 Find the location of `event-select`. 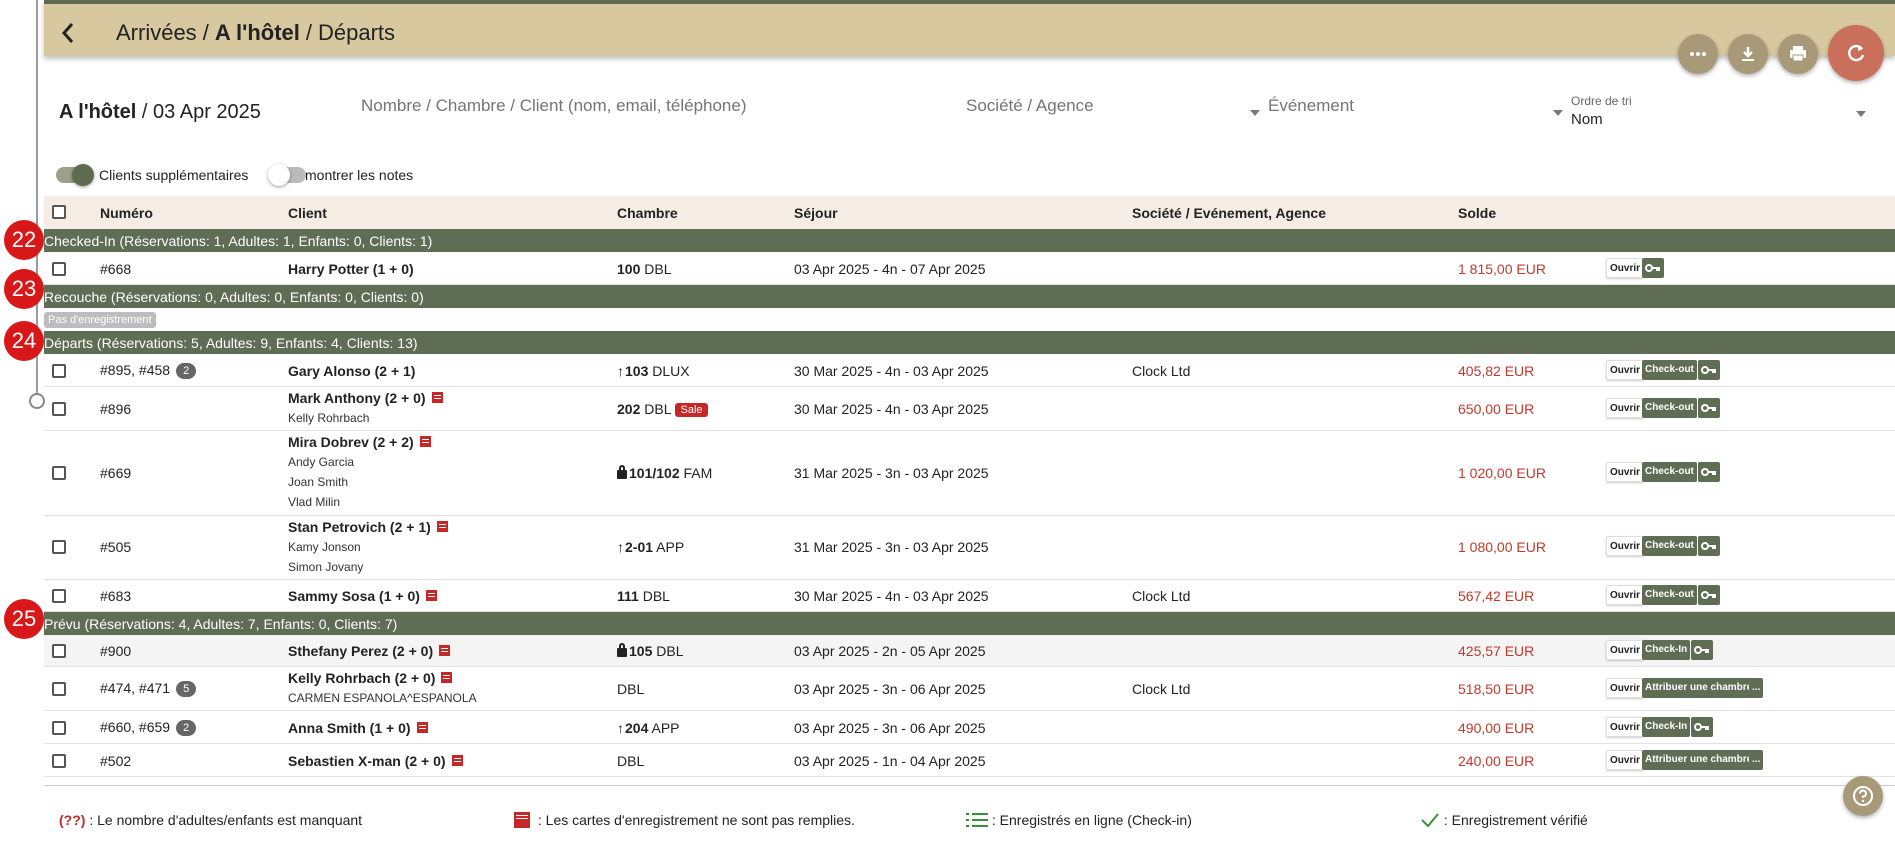

event-select is located at coordinates (1408, 106).